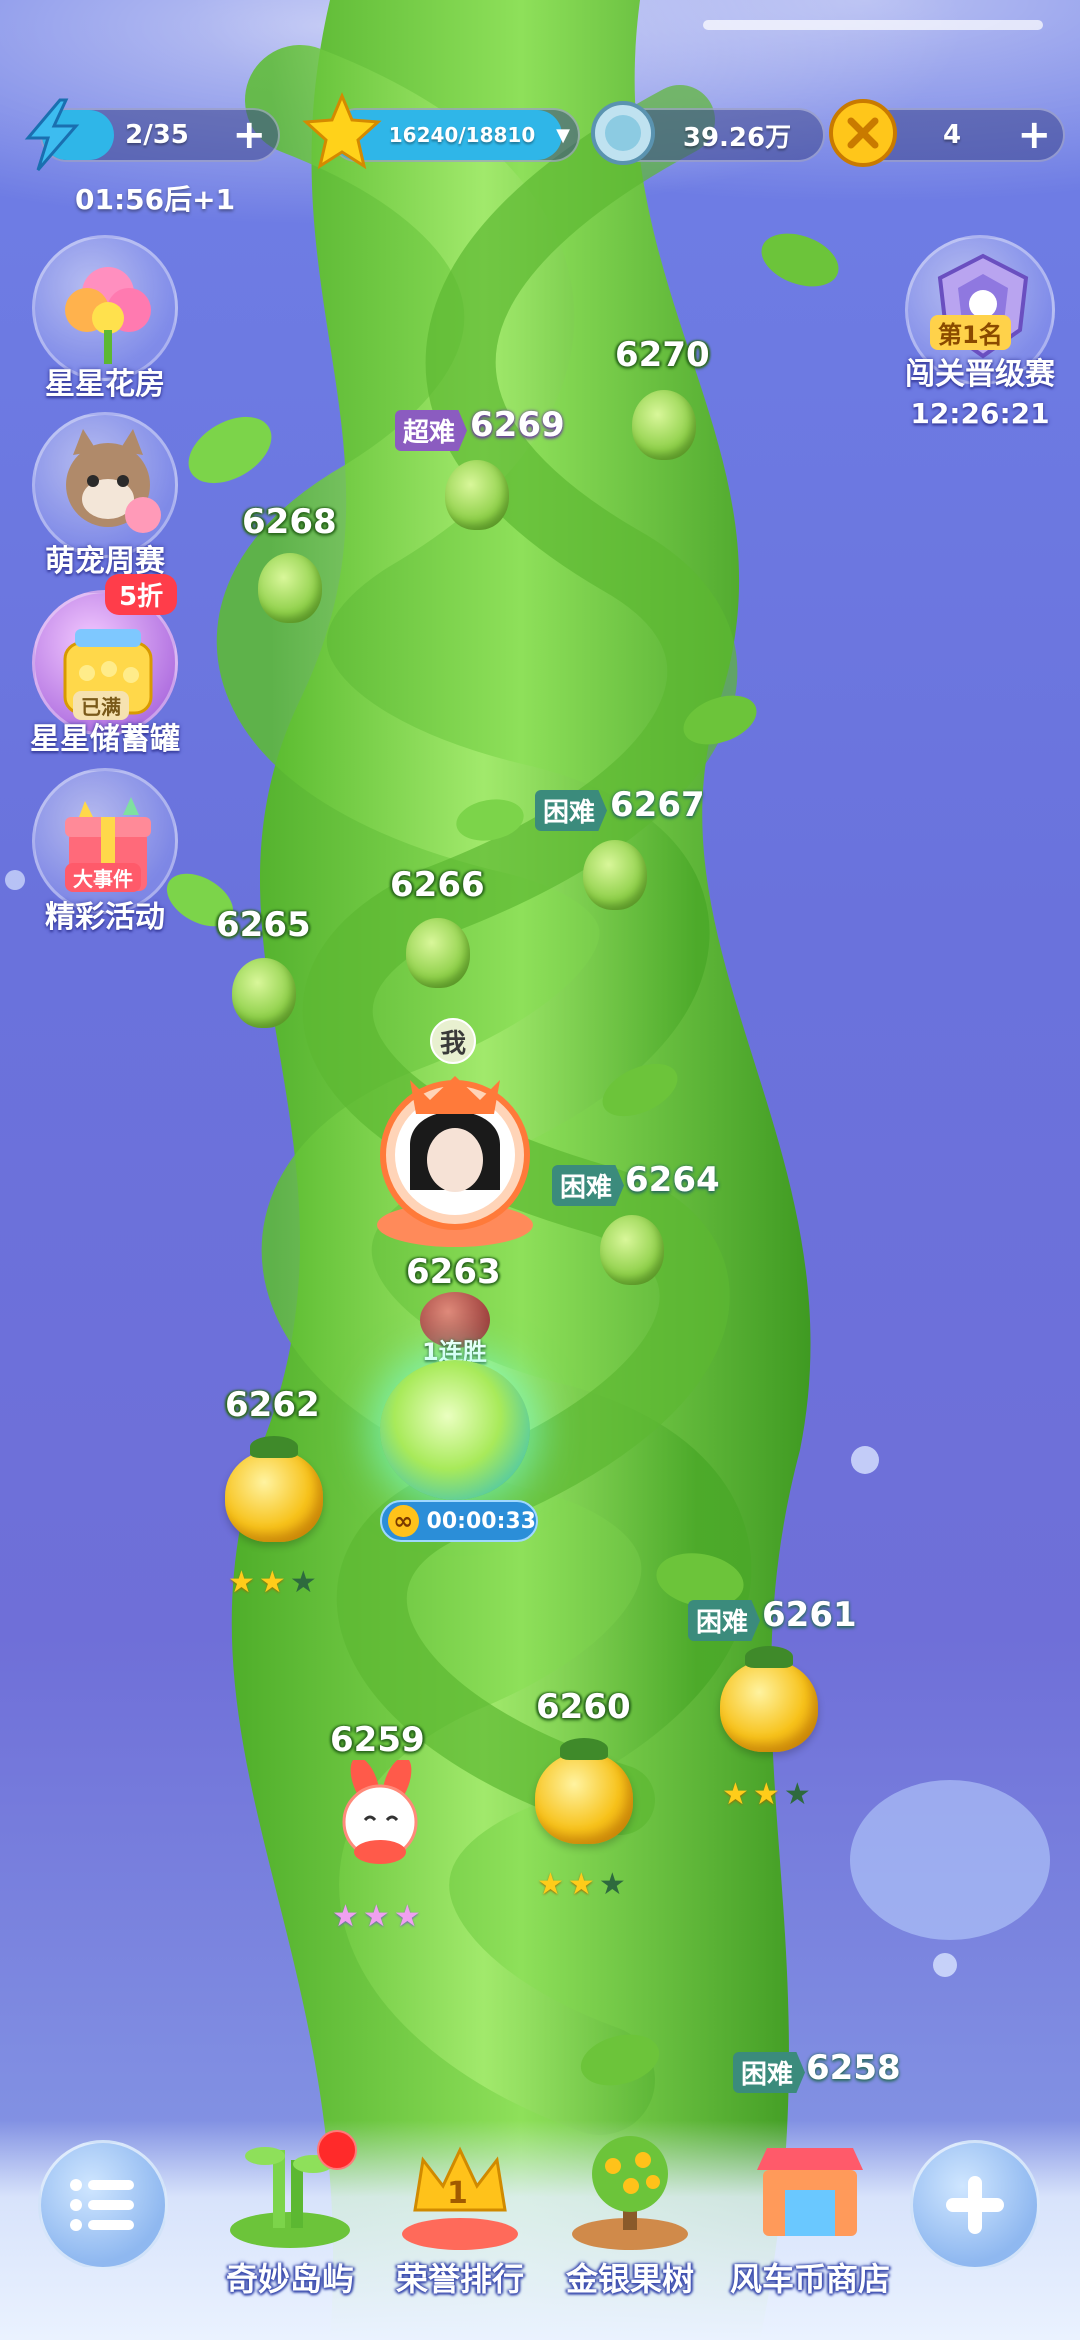 This screenshot has height=2340, width=1080. I want to click on player-avatar: 我, so click(455, 1134).